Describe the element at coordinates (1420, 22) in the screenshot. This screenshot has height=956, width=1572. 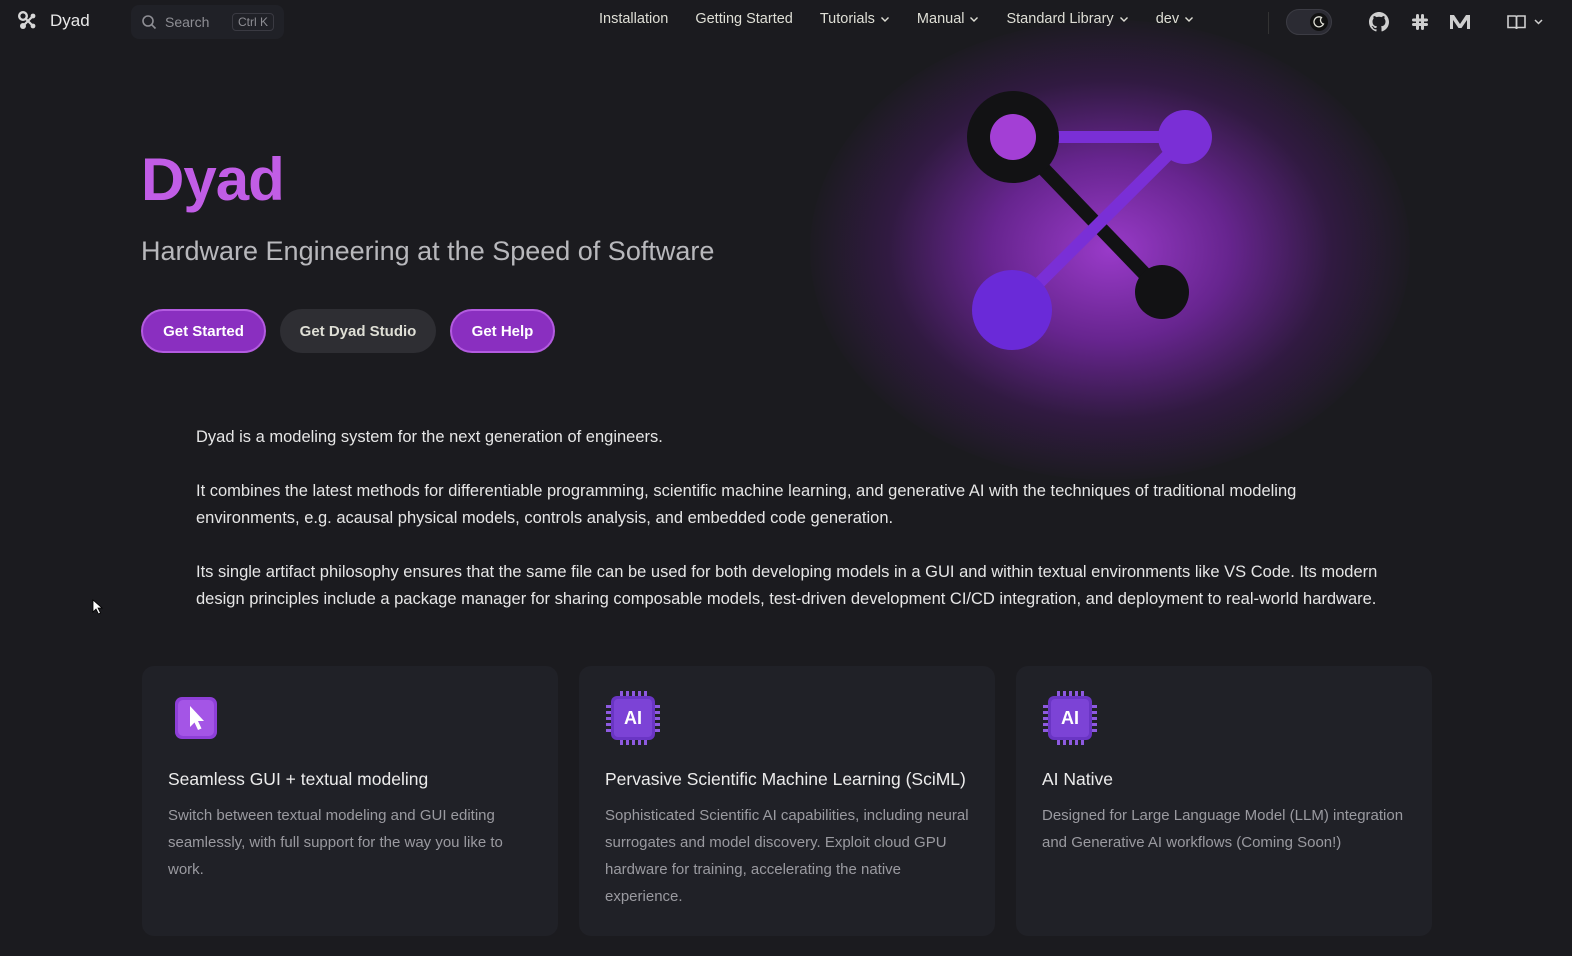
I see `slack-icon` at that location.